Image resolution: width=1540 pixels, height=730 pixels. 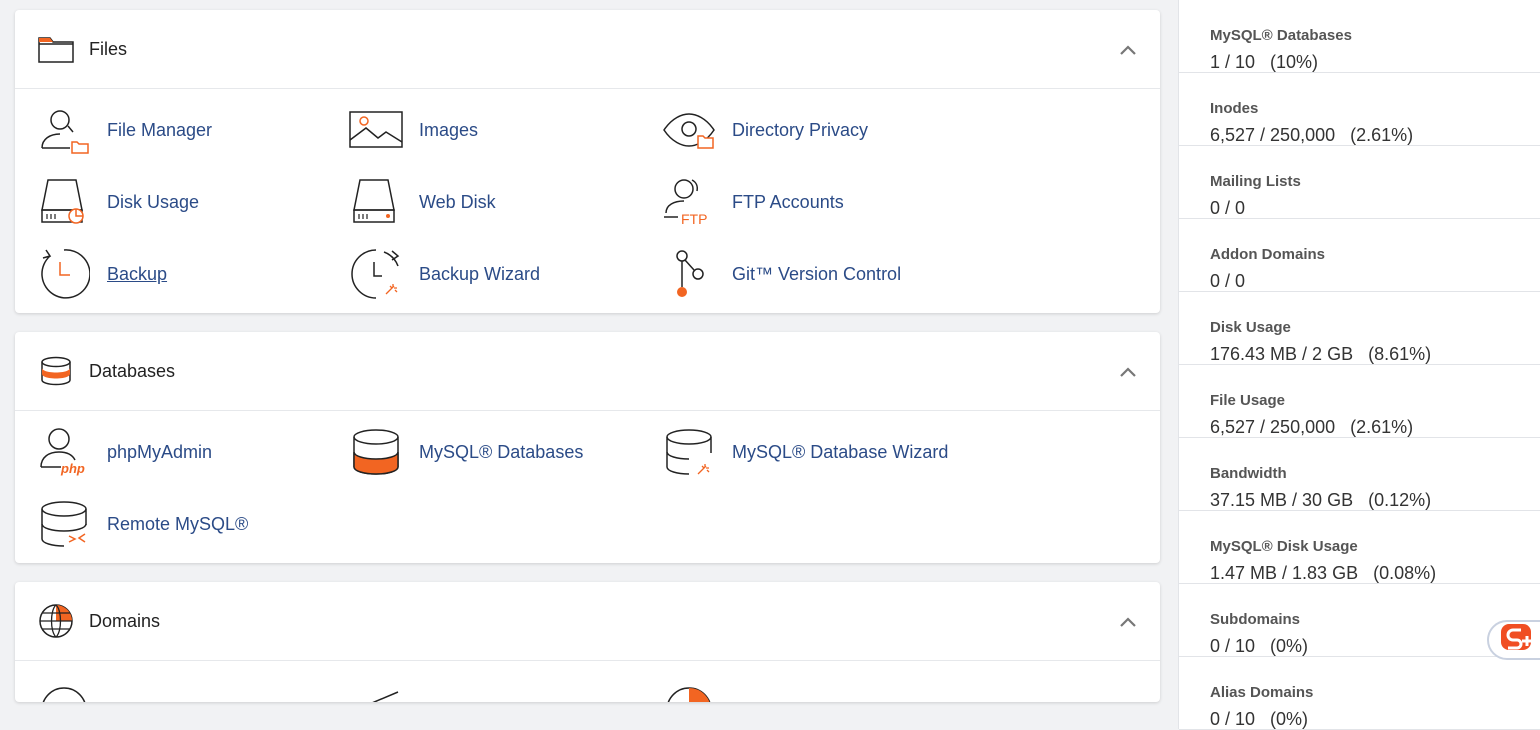 What do you see at coordinates (1128, 372) in the screenshot?
I see `collapse-databases-chevron-up-icon` at bounding box center [1128, 372].